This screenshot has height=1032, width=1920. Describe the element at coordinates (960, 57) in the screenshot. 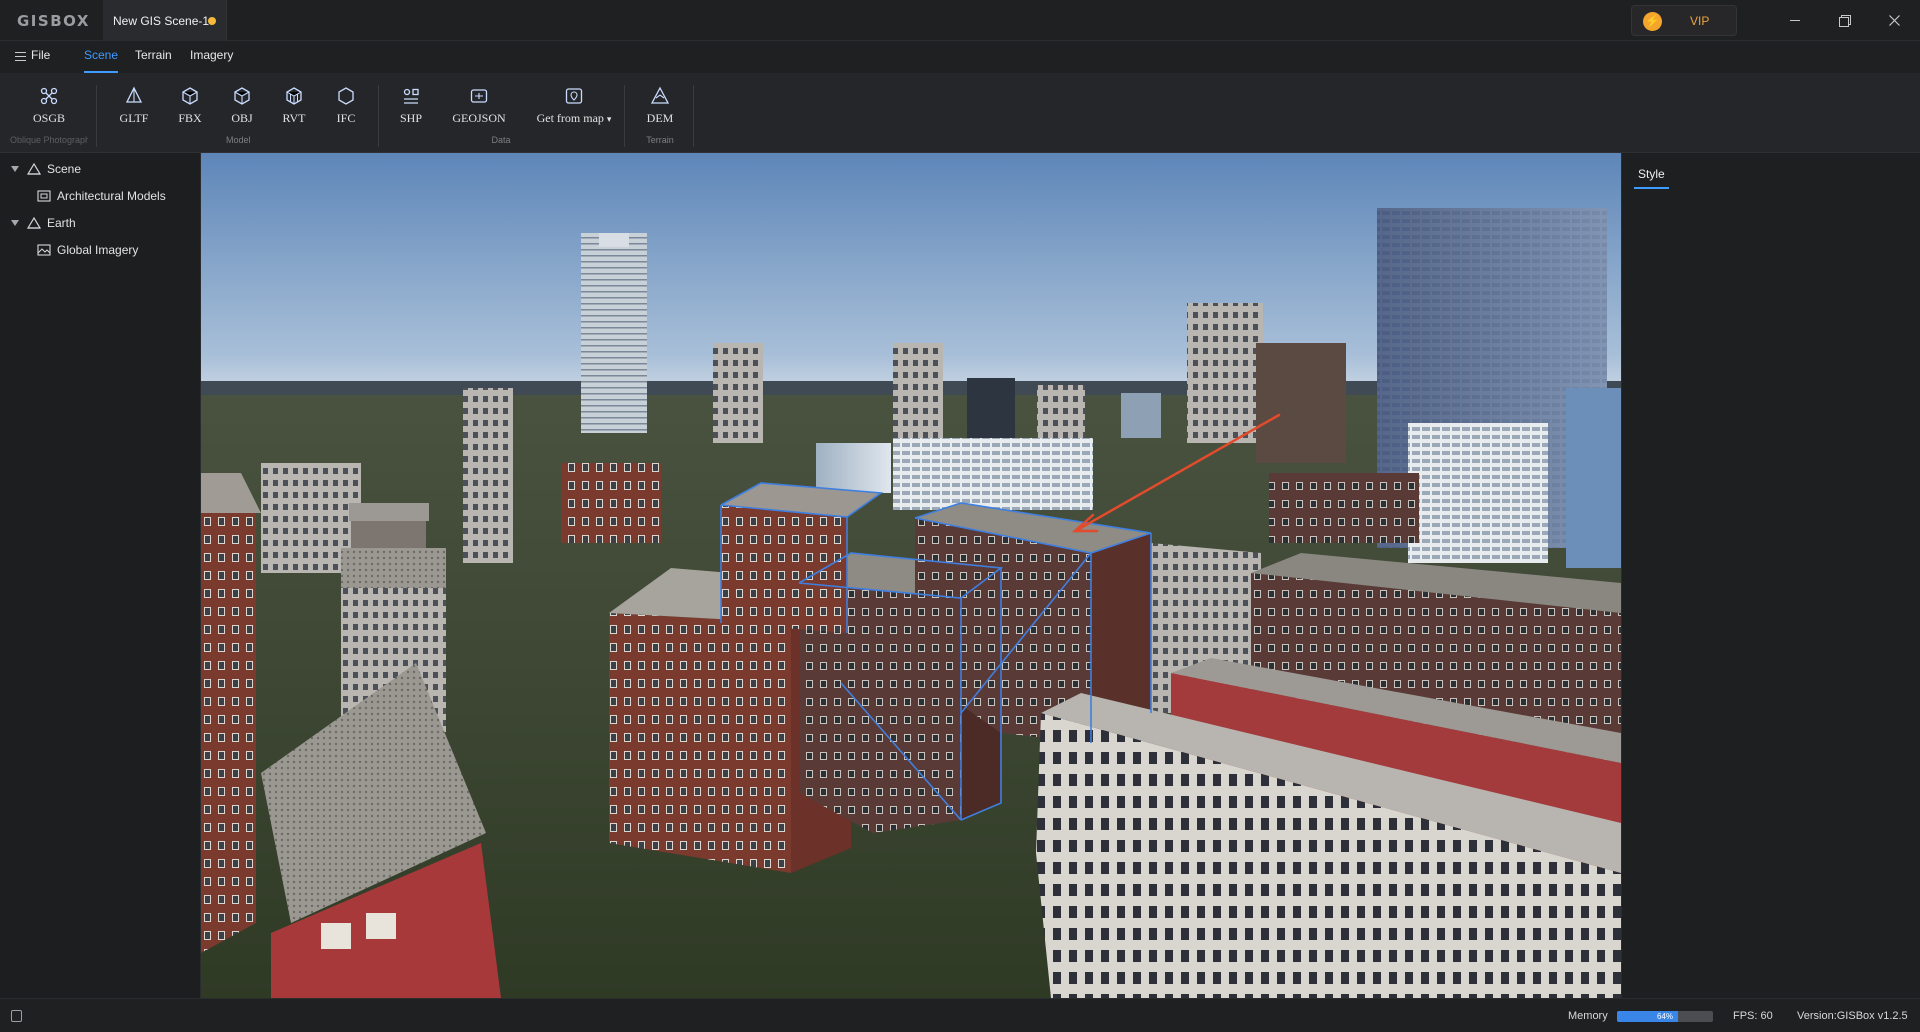

I see `menu-bar: File Scene Terrain Imagery` at that location.